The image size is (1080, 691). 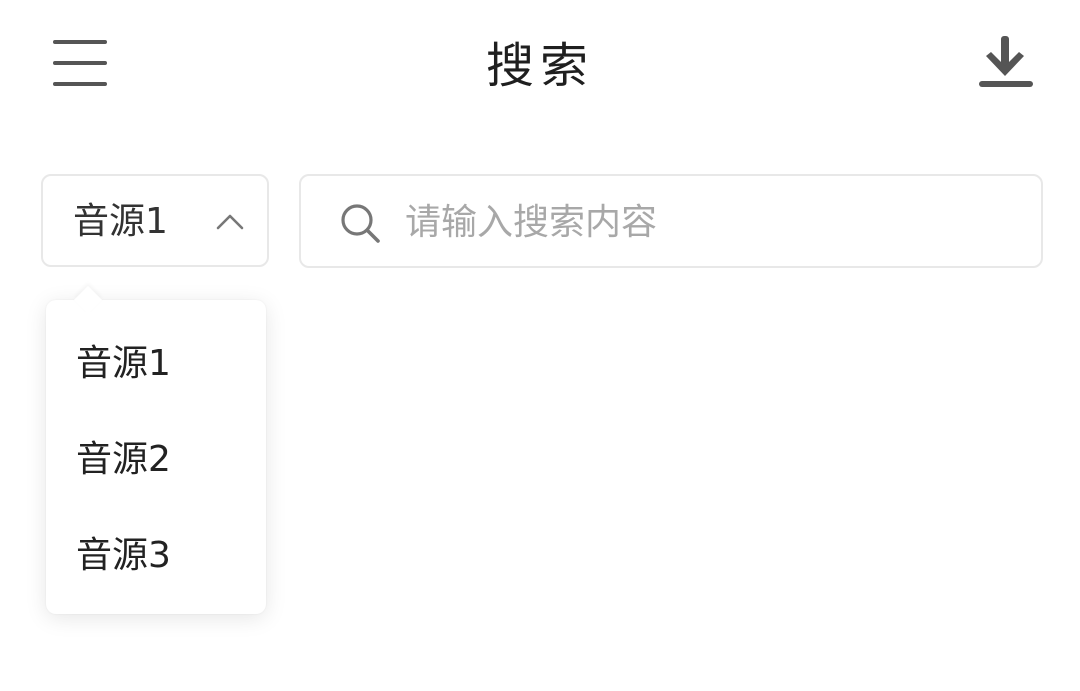 I want to click on chevron-up-icon, so click(x=230, y=221).